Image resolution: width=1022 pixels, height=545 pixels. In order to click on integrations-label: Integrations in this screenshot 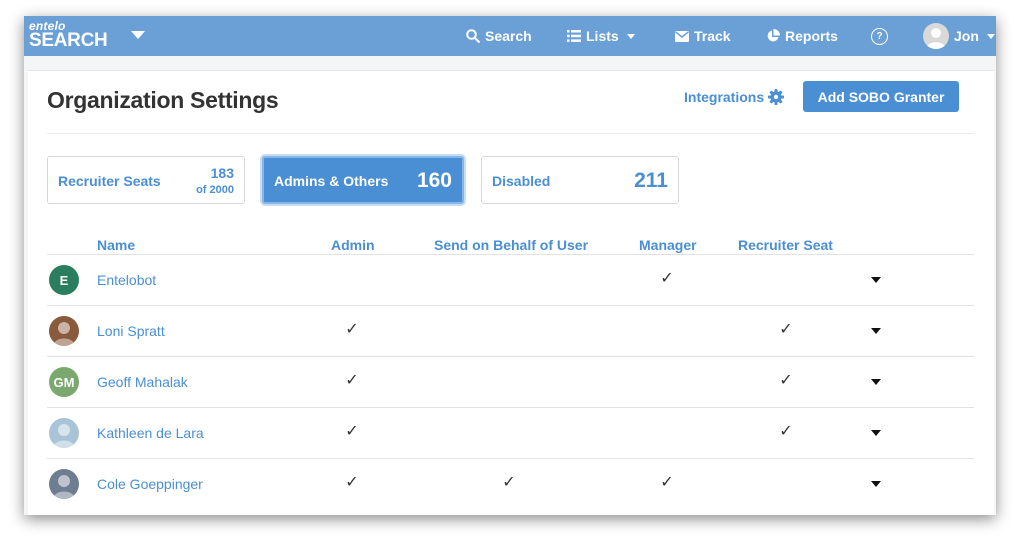, I will do `click(724, 97)`.